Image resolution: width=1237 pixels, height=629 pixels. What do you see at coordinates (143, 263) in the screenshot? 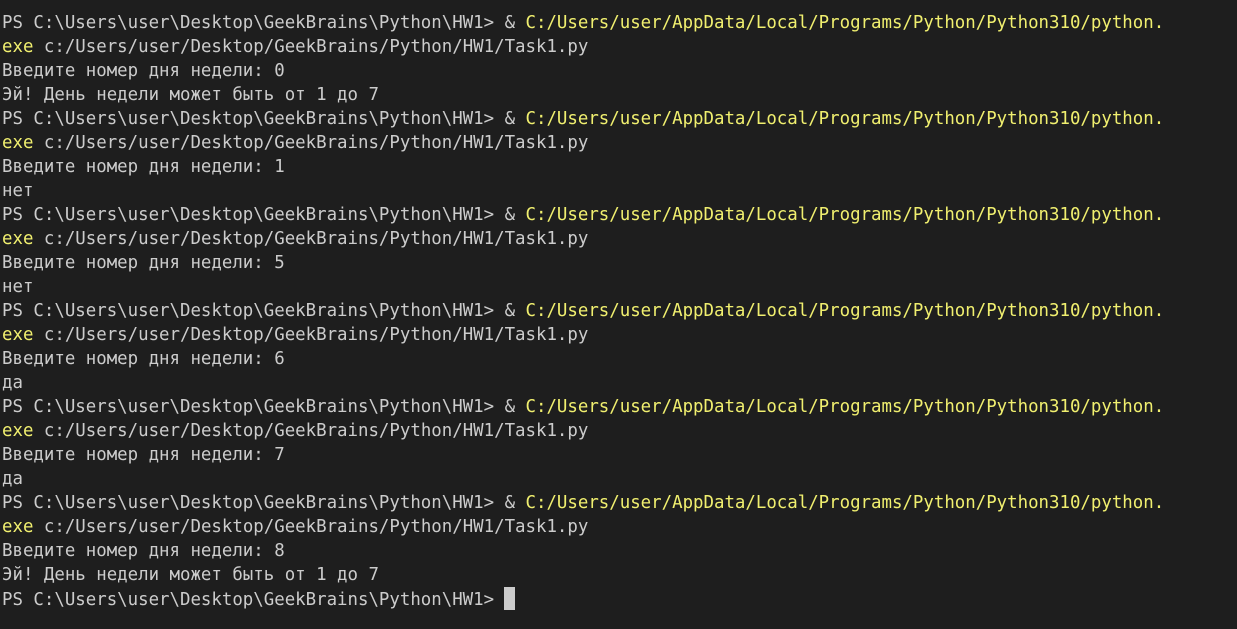
I see `input-prompt-line: Введите номер дня недели: 5` at bounding box center [143, 263].